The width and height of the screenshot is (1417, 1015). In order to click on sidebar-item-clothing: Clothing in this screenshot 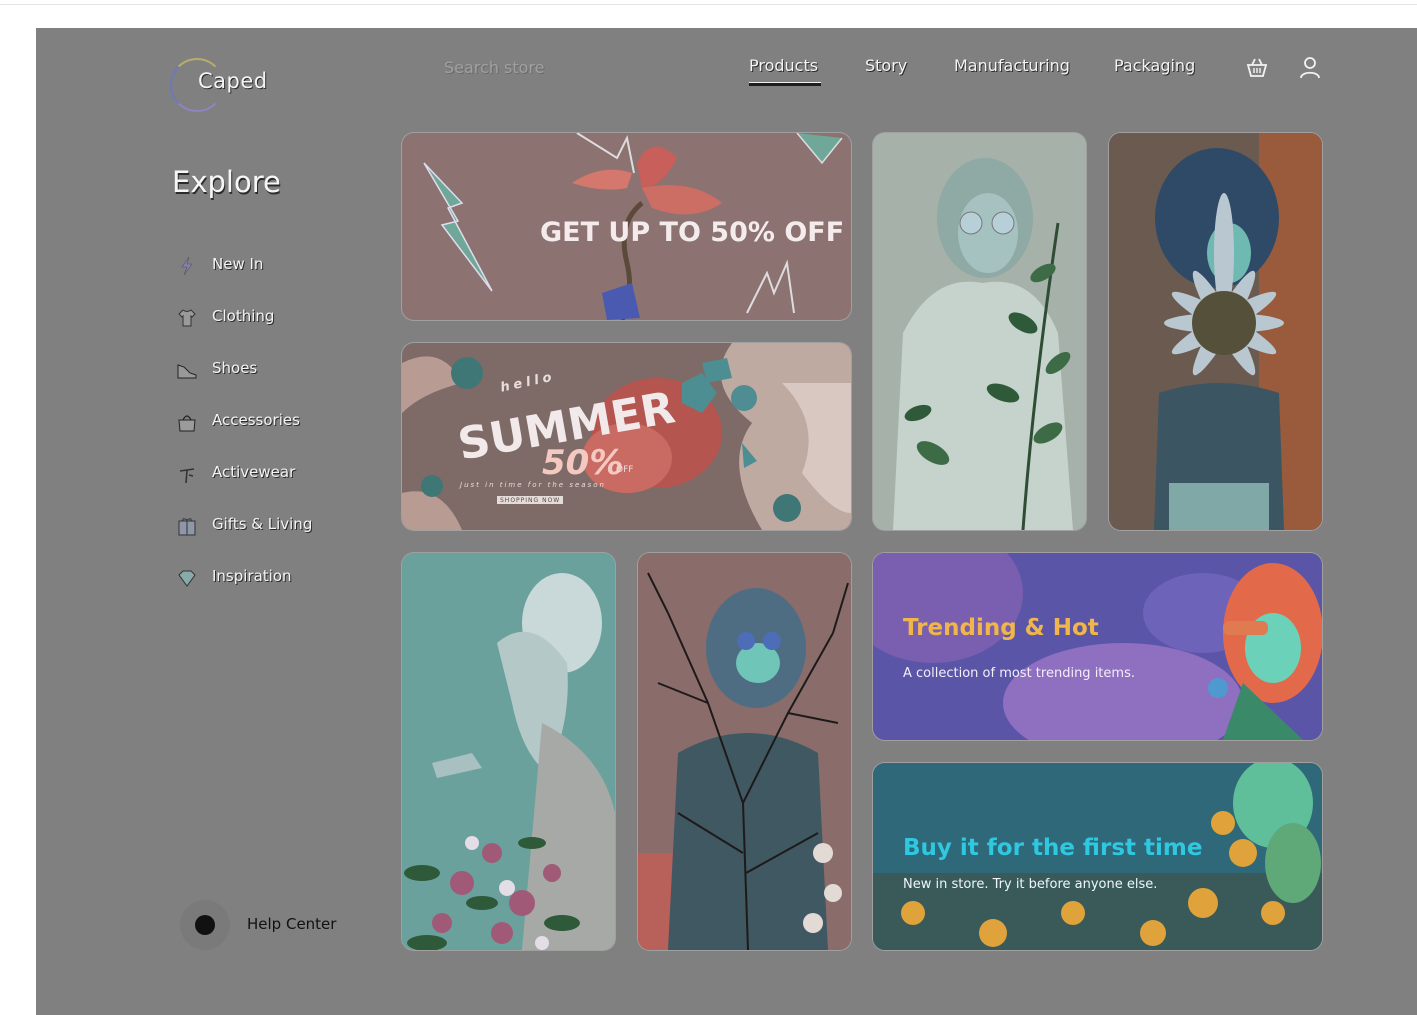, I will do `click(261, 318)`.